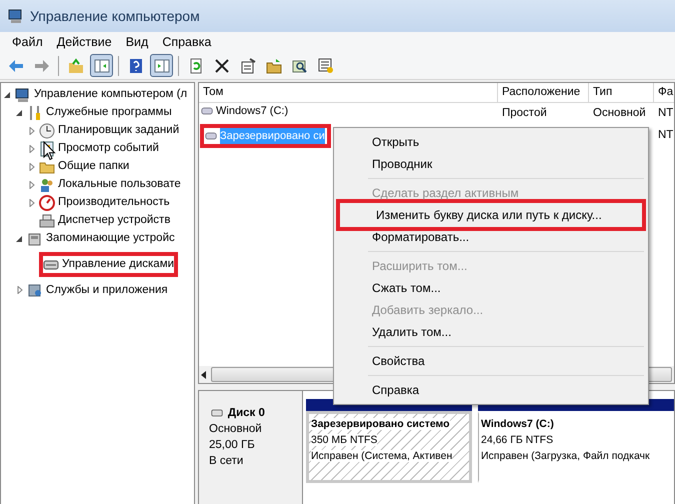 Image resolution: width=675 pixels, height=504 pixels. Describe the element at coordinates (619, 112) in the screenshot. I see `table-cell: Основной` at that location.